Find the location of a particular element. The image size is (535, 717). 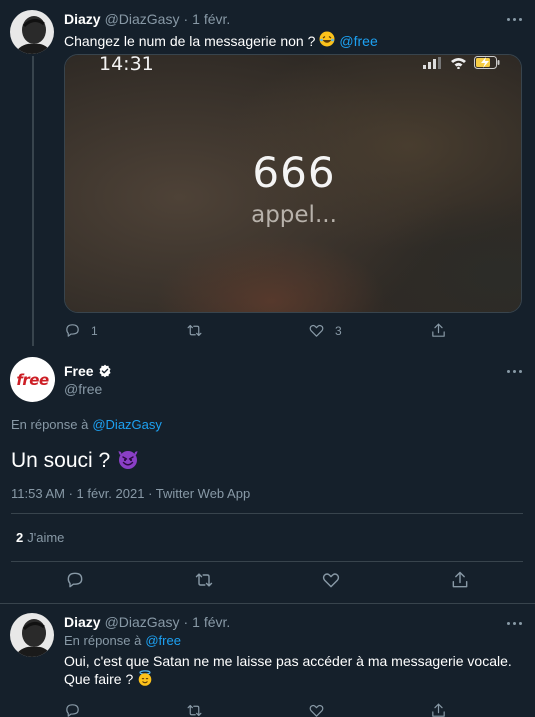

tweet2-retweet-button is located at coordinates (204, 582).